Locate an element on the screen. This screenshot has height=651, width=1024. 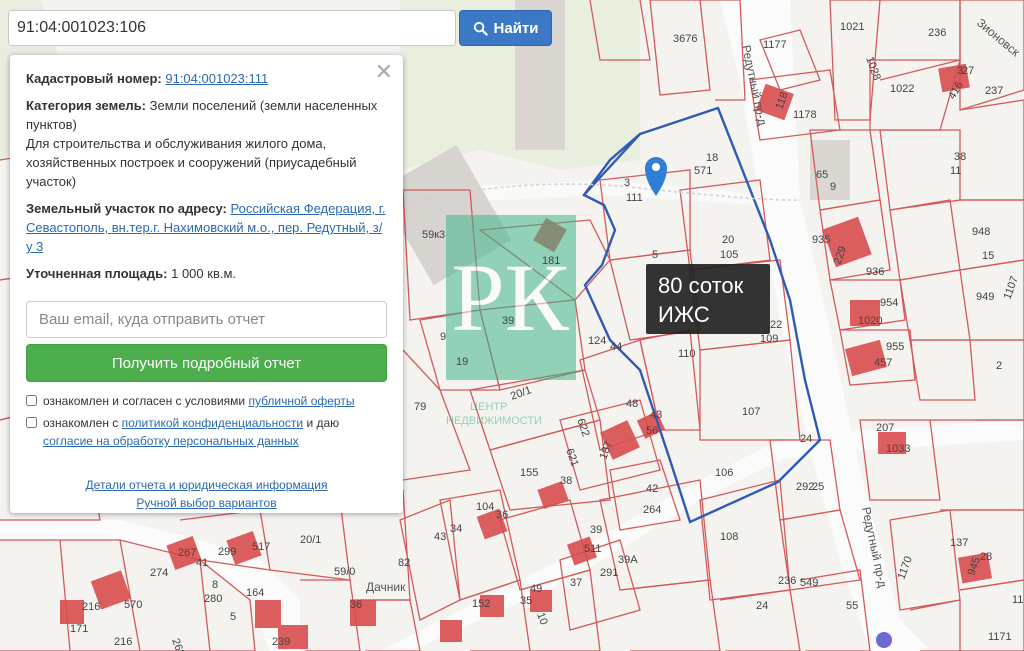
svg-text: 280 is located at coordinates (213, 599).